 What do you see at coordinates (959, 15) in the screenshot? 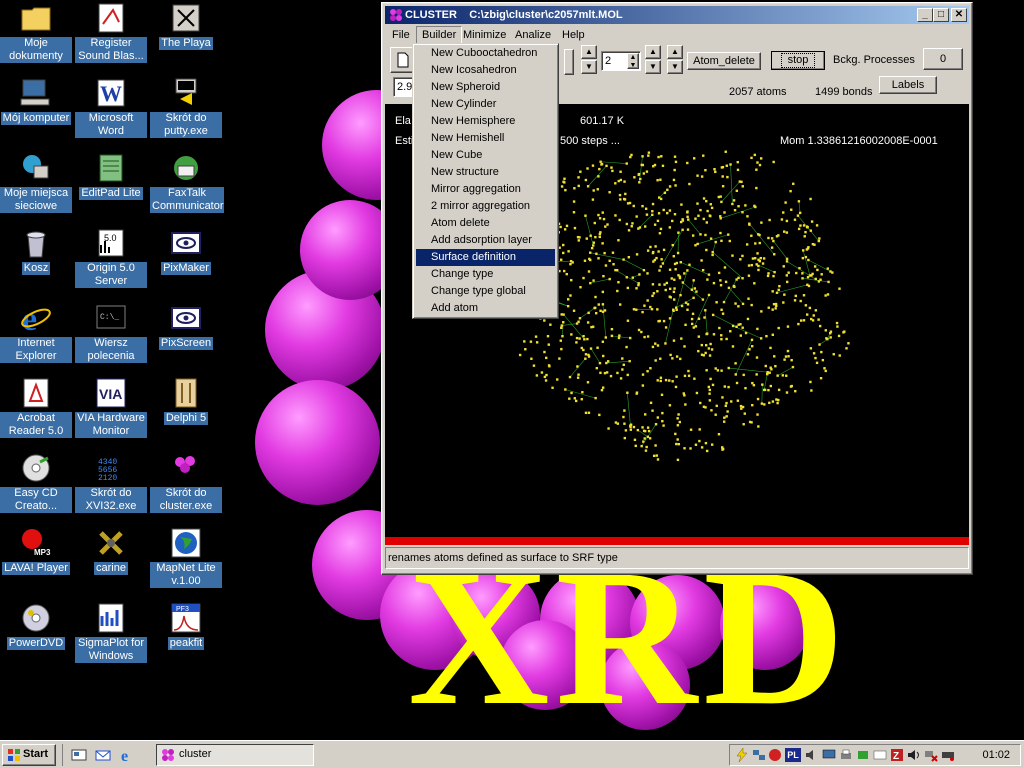
I see `close-button: ✕` at bounding box center [959, 15].